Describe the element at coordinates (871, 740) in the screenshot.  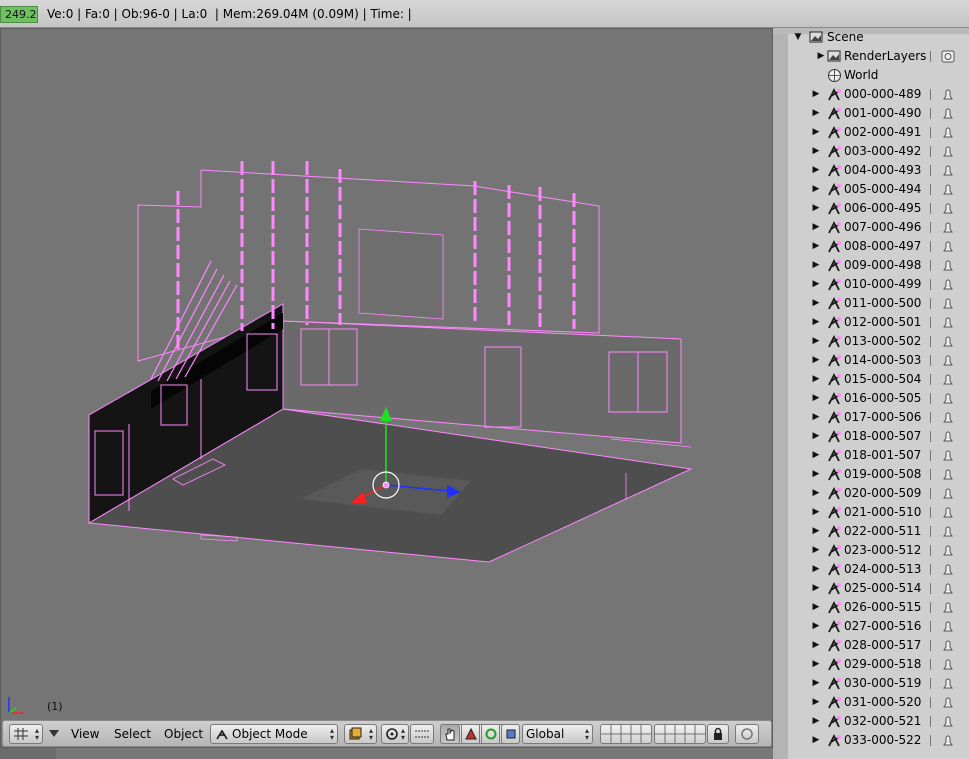
I see `outliner-object-row: ▶ 033-000-522` at that location.